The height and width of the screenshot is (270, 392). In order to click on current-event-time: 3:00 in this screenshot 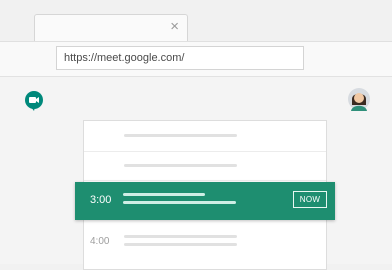, I will do `click(101, 200)`.